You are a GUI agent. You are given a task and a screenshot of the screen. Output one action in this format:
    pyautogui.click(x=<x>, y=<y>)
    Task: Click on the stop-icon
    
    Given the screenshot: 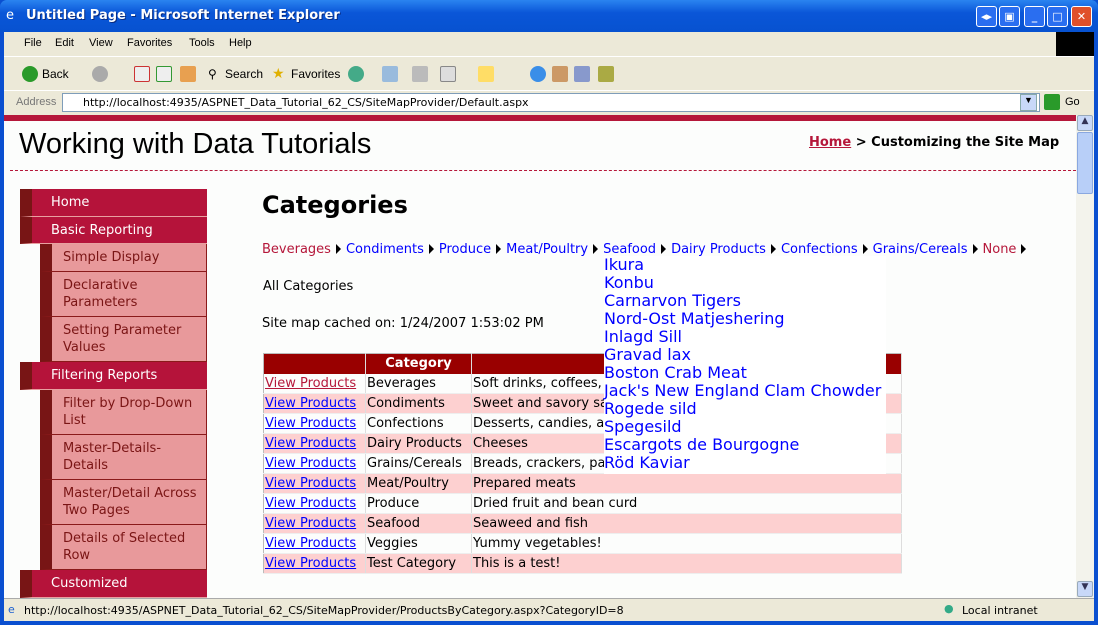 What is the action you would take?
    pyautogui.click(x=142, y=74)
    